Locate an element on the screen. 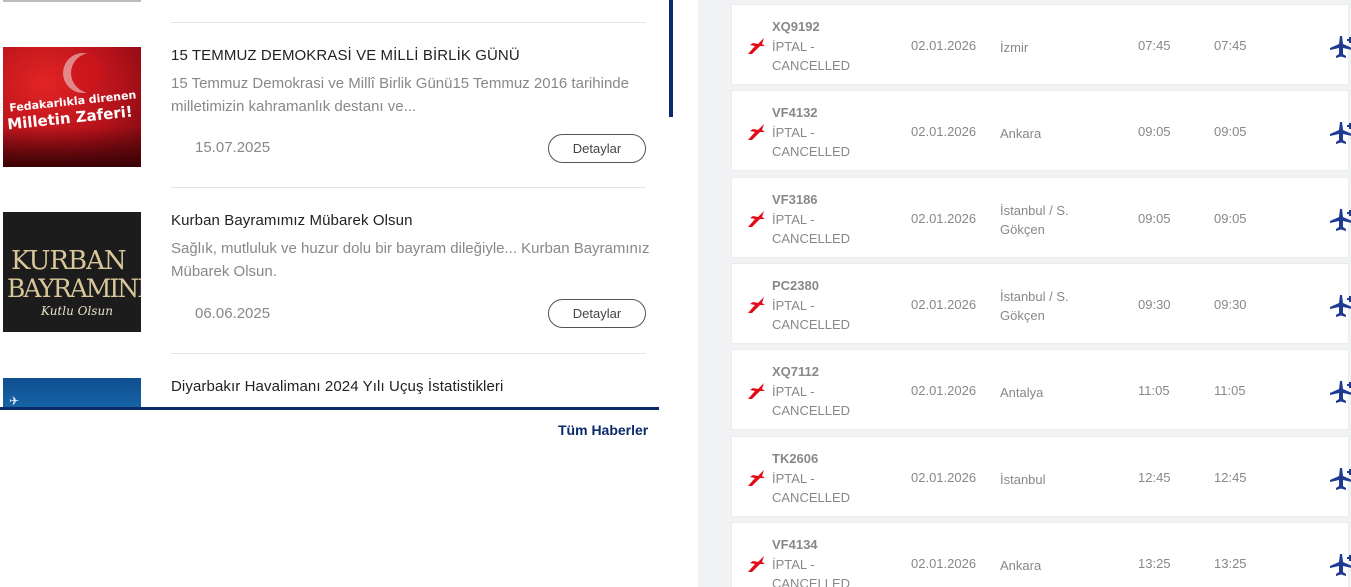  flight-code: PC2380 is located at coordinates (795, 285).